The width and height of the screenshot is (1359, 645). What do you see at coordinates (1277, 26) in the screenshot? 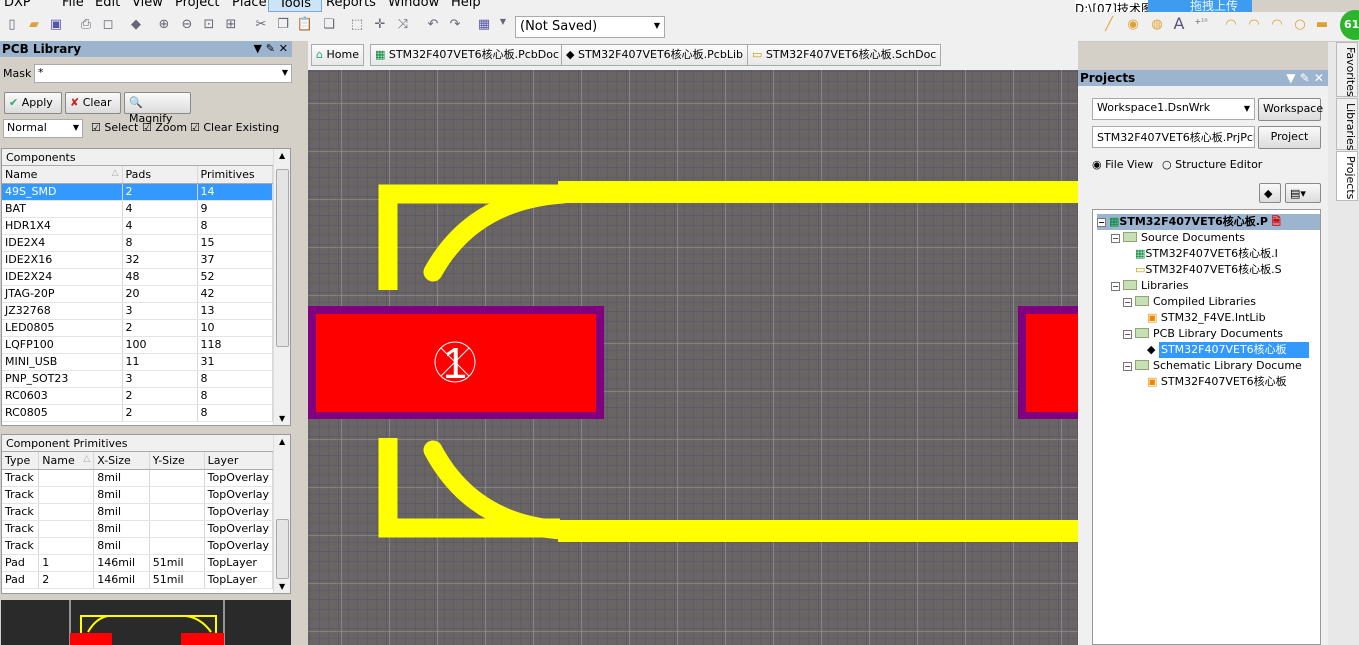
I see `arc-any-icon: ◠` at bounding box center [1277, 26].